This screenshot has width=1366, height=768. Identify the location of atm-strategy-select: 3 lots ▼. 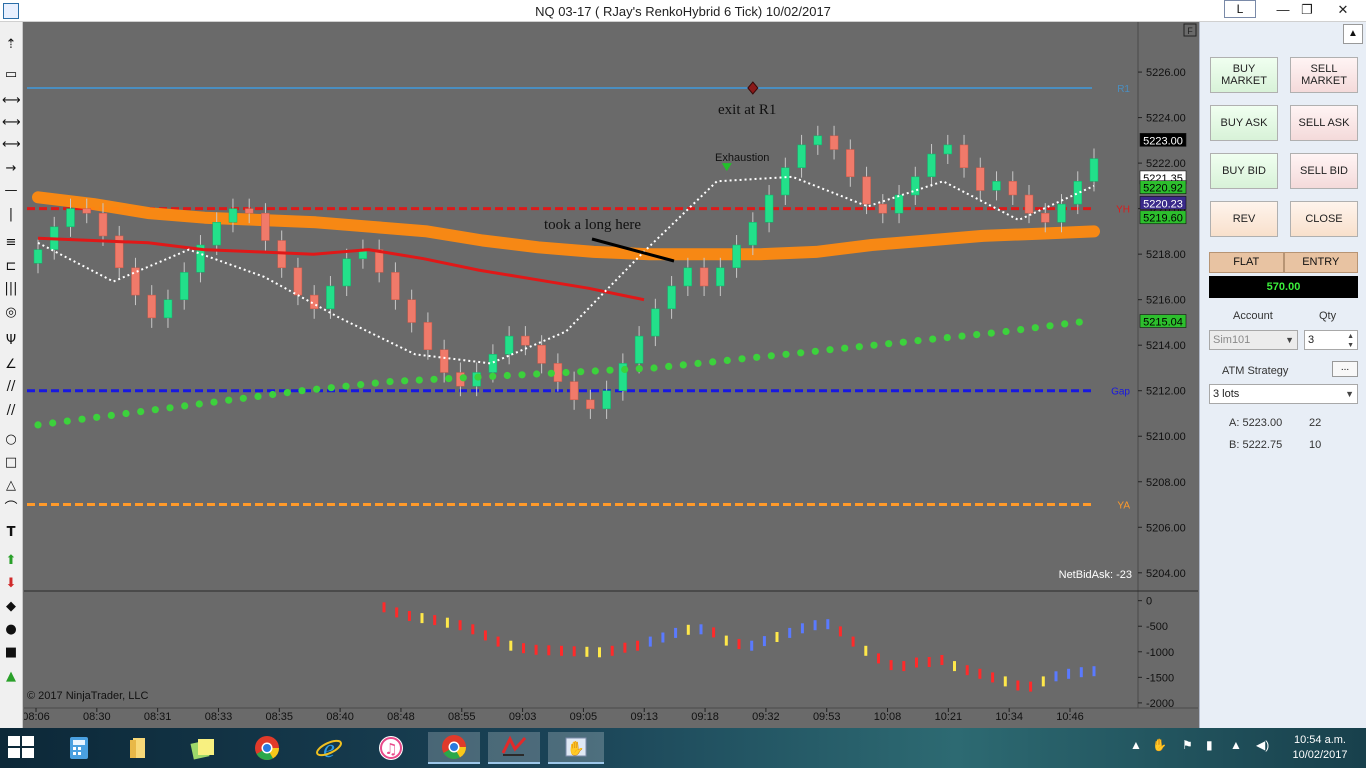
(1283, 394).